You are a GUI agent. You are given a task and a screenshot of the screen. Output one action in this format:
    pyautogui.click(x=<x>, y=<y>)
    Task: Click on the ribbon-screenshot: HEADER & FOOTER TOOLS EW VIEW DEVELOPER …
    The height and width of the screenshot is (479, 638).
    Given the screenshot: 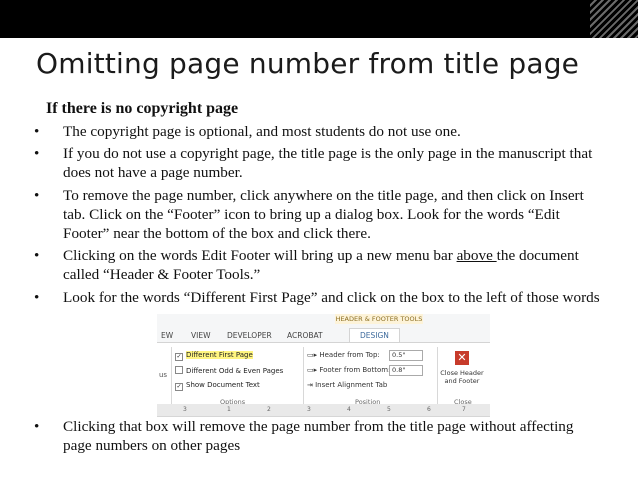 What is the action you would take?
    pyautogui.click(x=323, y=365)
    